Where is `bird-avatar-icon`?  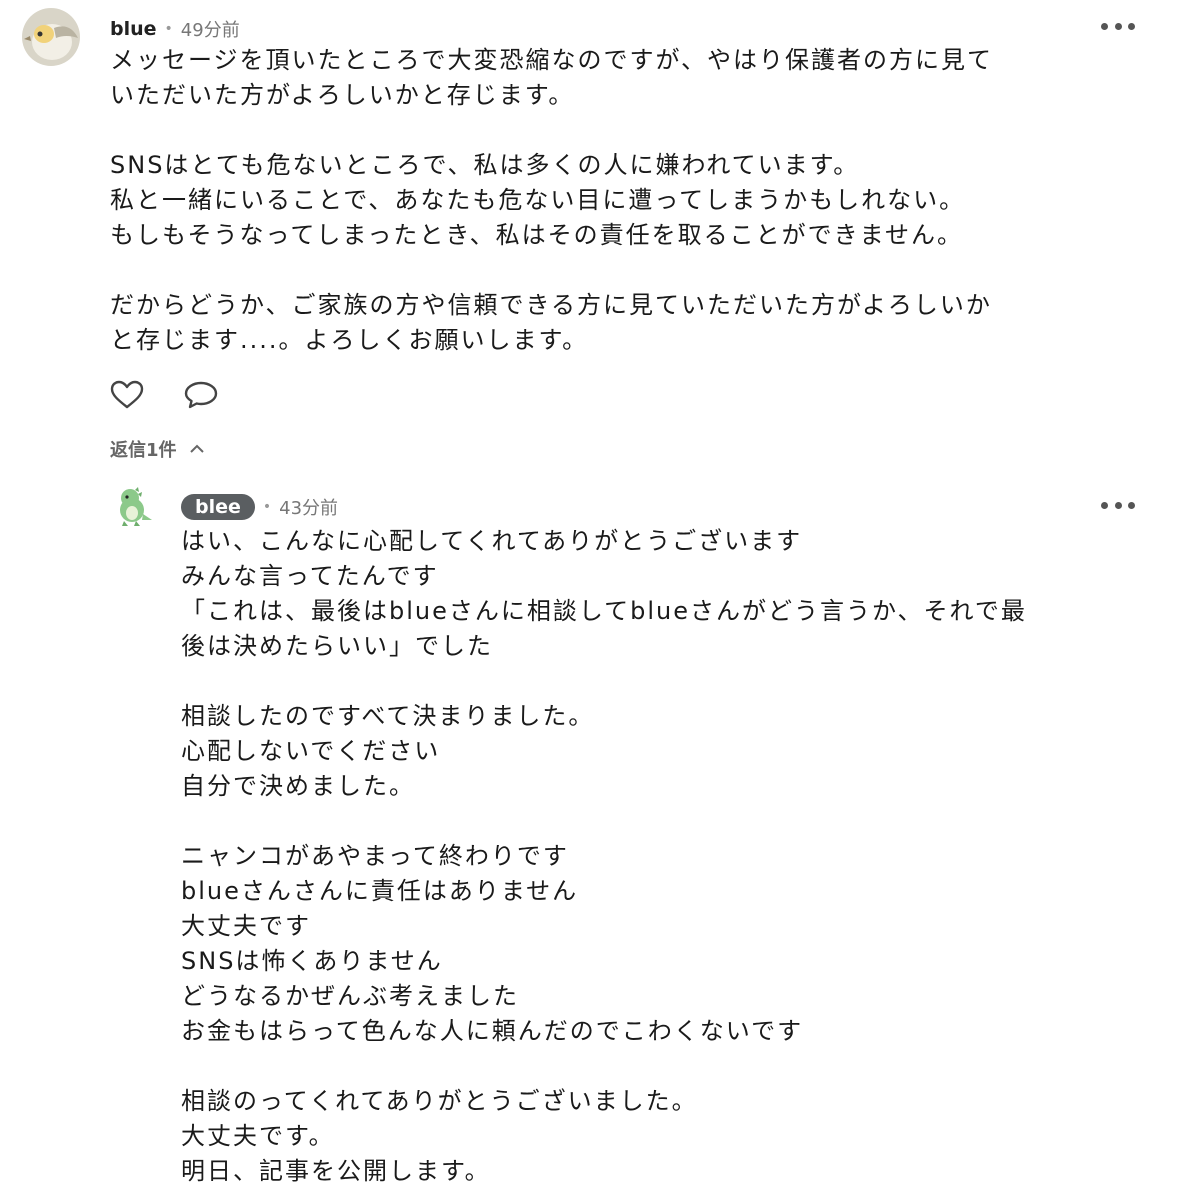 bird-avatar-icon is located at coordinates (51, 37).